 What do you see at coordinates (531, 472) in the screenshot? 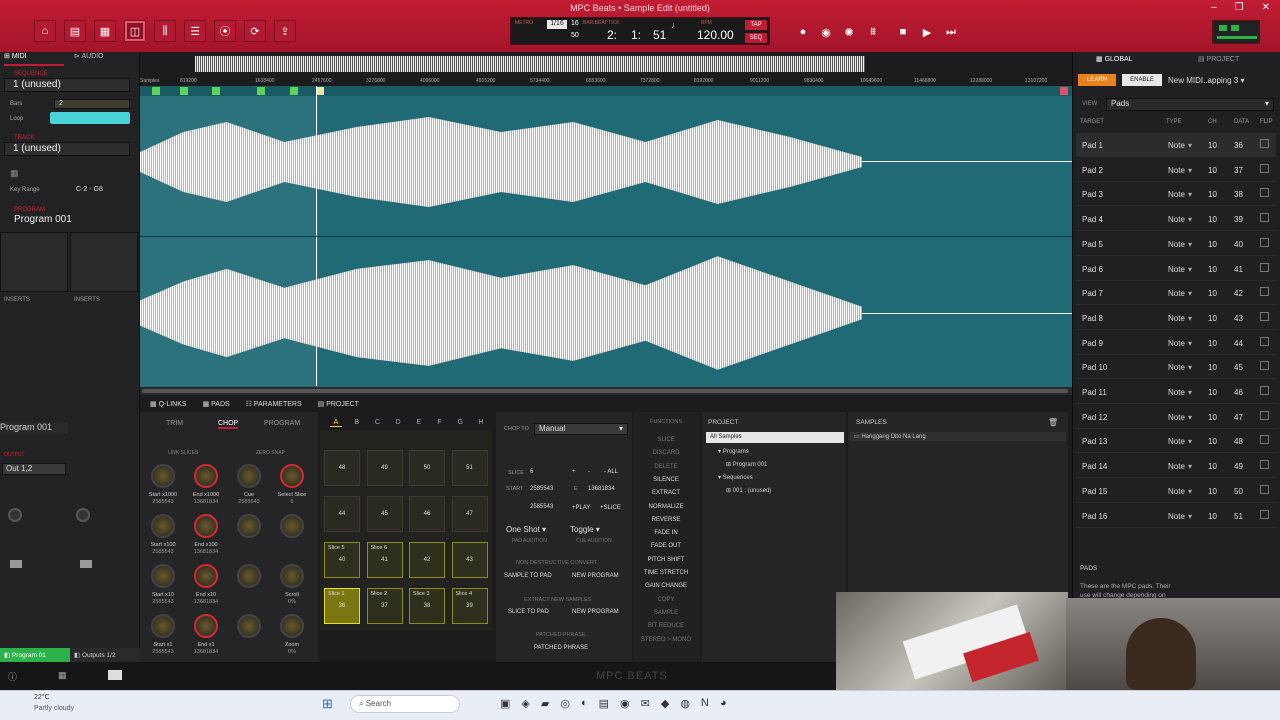
I see `slice-value: 6` at bounding box center [531, 472].